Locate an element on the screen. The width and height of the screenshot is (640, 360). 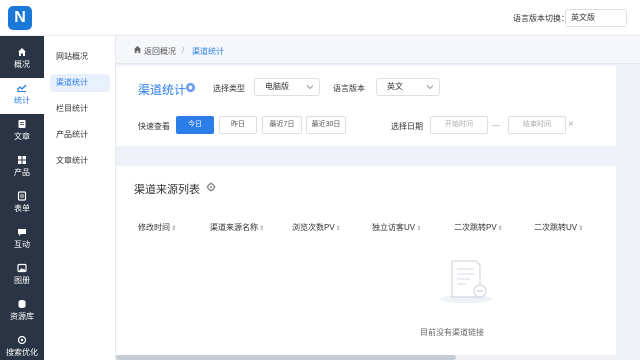
seo-icon is located at coordinates (22, 340).